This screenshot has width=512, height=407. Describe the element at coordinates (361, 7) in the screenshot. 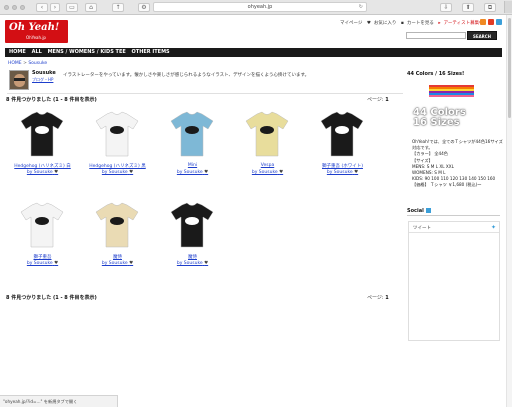

I see `reload-icon: ↻` at that location.